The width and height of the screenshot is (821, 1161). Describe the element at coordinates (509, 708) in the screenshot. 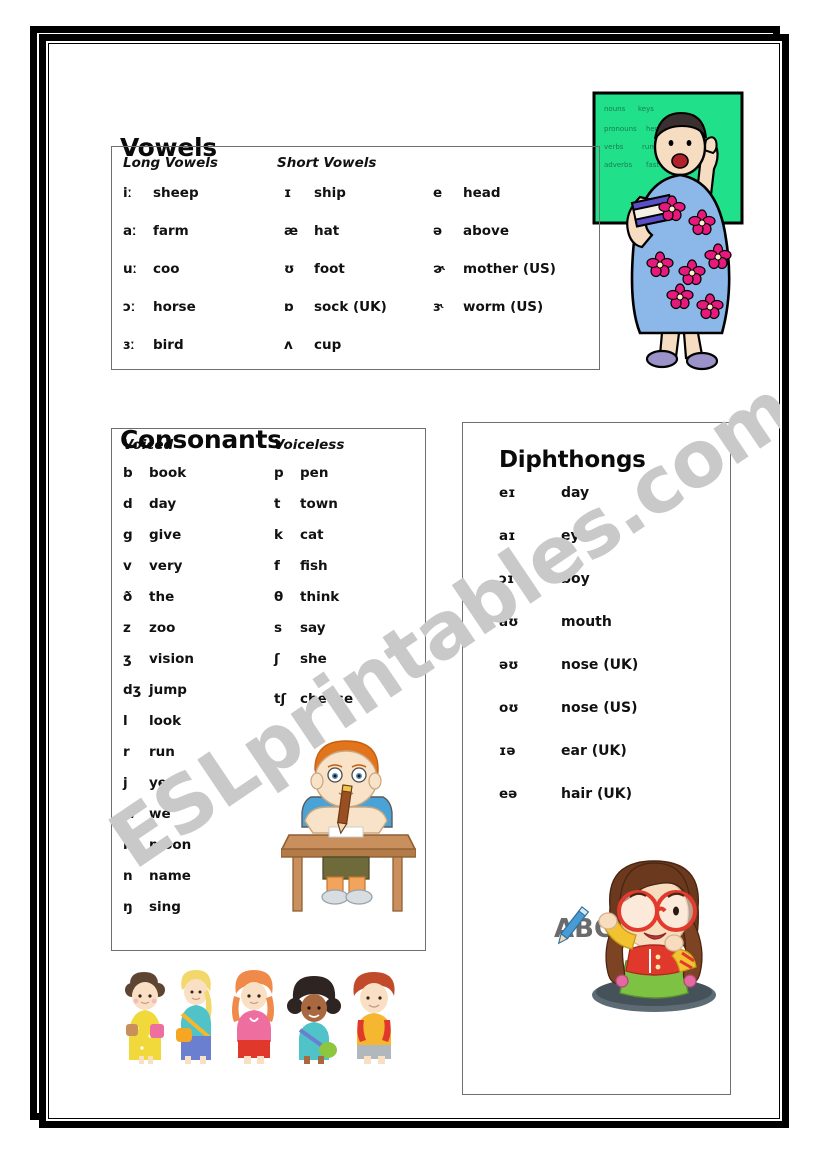

I see `phonetic-symbol: oʊ` at that location.